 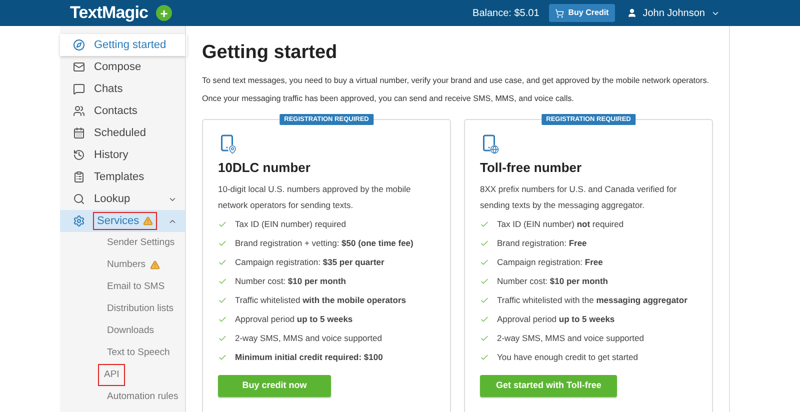 What do you see at coordinates (274, 386) in the screenshot?
I see `card-button: Buy credit now` at bounding box center [274, 386].